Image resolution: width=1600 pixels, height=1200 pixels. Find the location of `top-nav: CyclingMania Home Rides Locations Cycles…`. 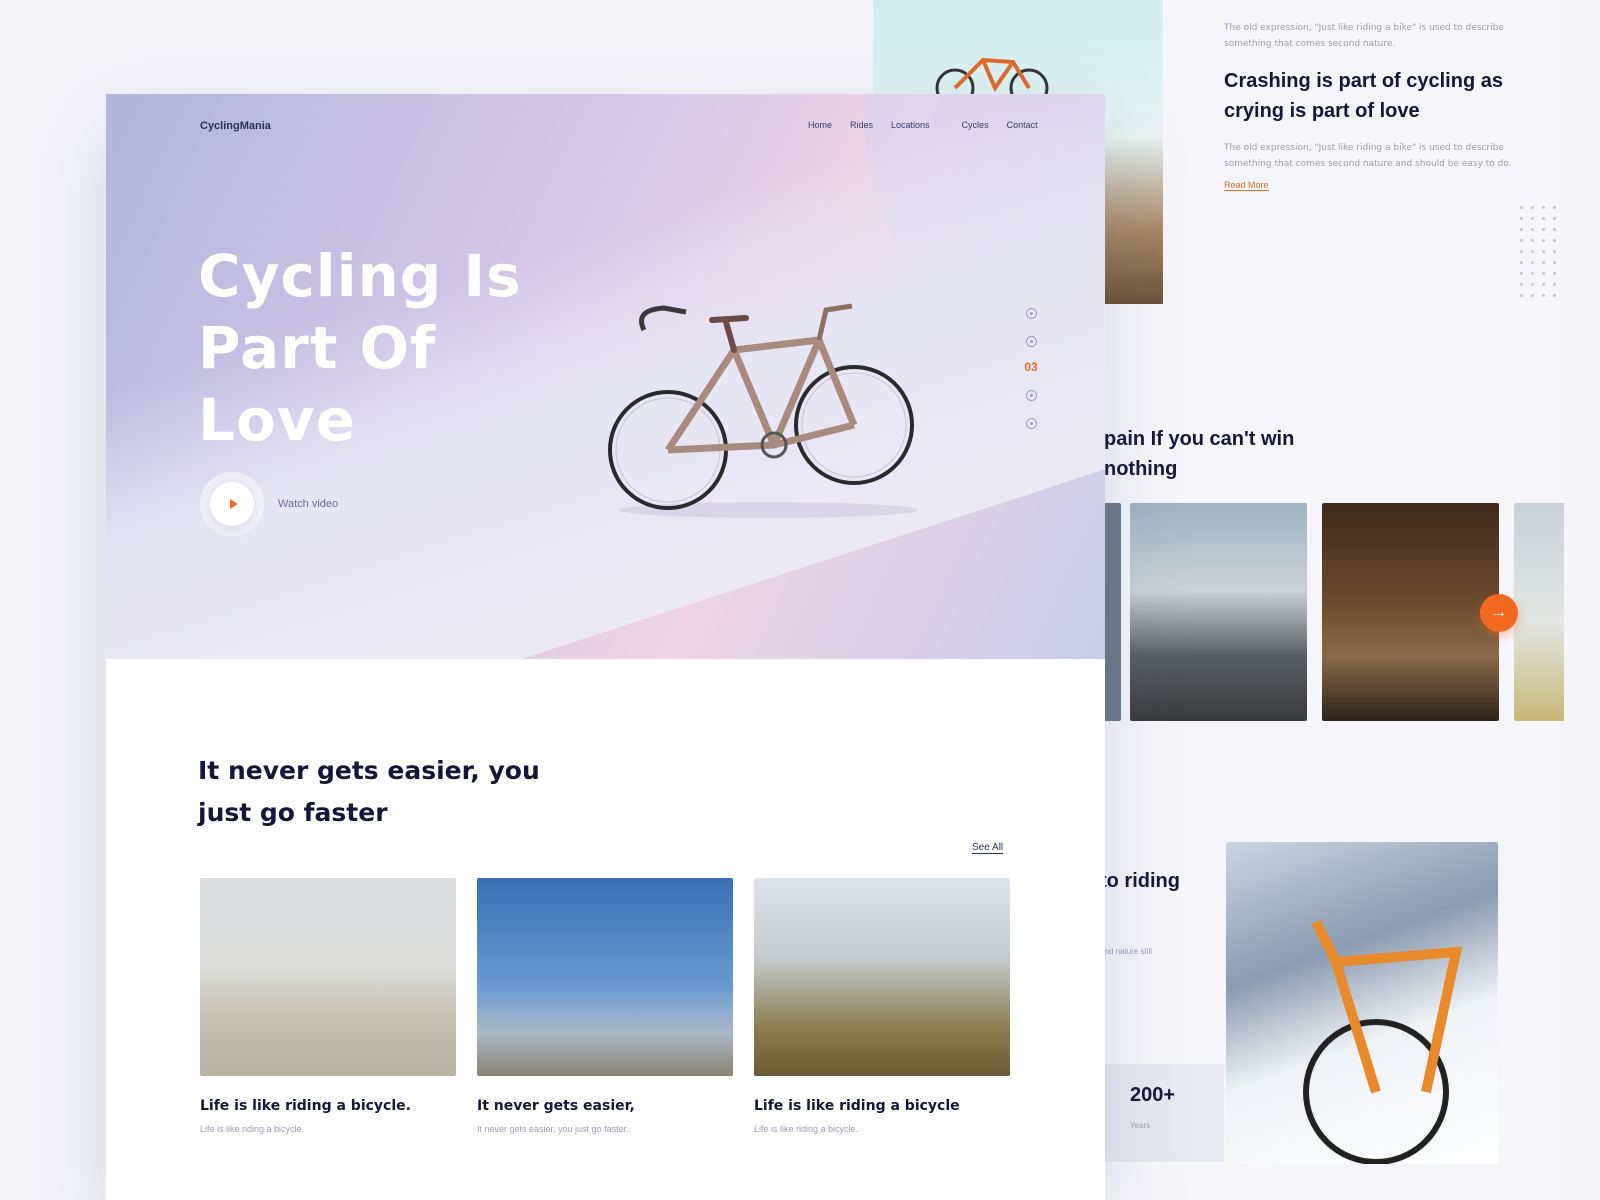

top-nav: CyclingMania Home Rides Locations Cycles… is located at coordinates (619, 129).